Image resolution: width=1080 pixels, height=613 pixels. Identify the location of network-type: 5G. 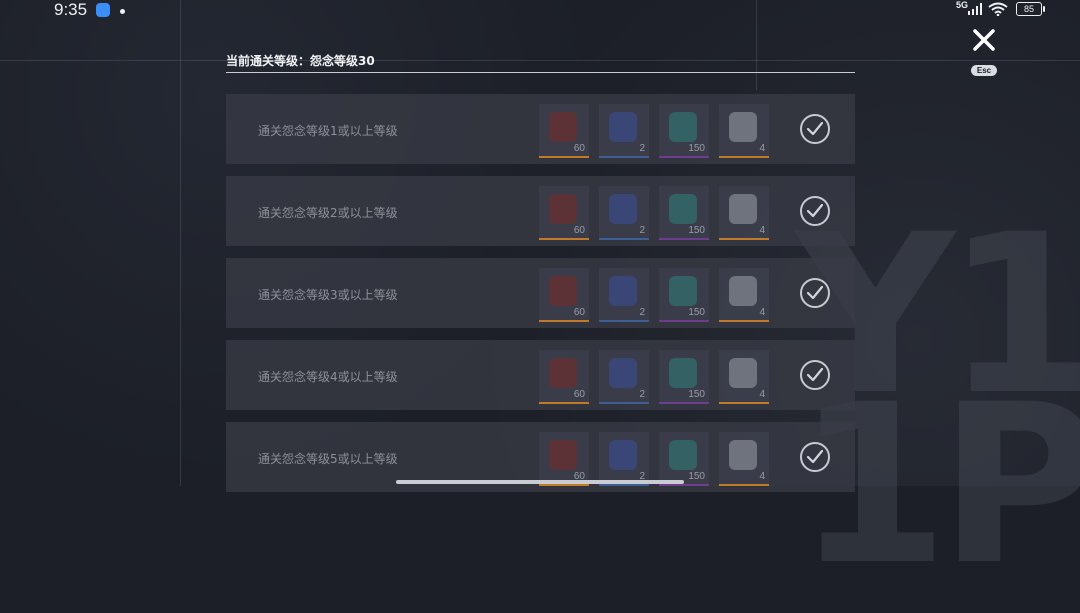
(962, 5).